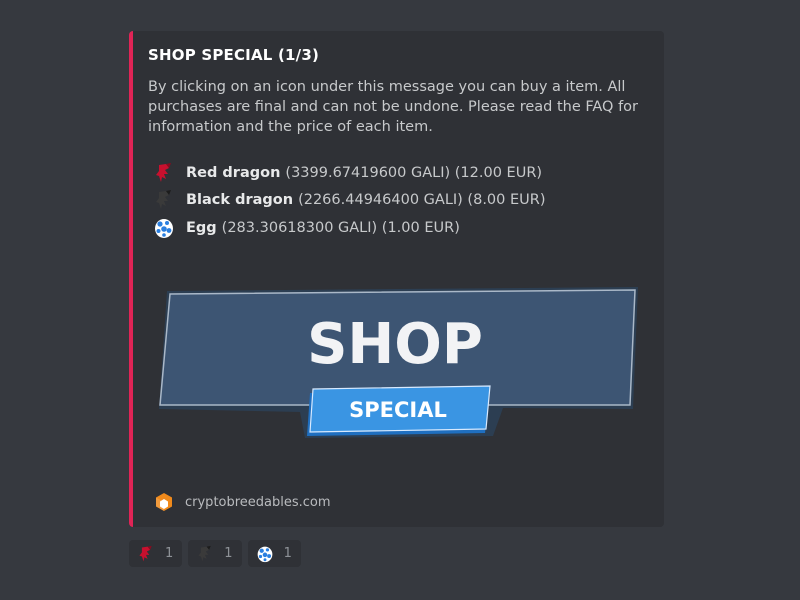  I want to click on item-price: (2266.44946400 GALI) (8.00 EUR), so click(422, 200).